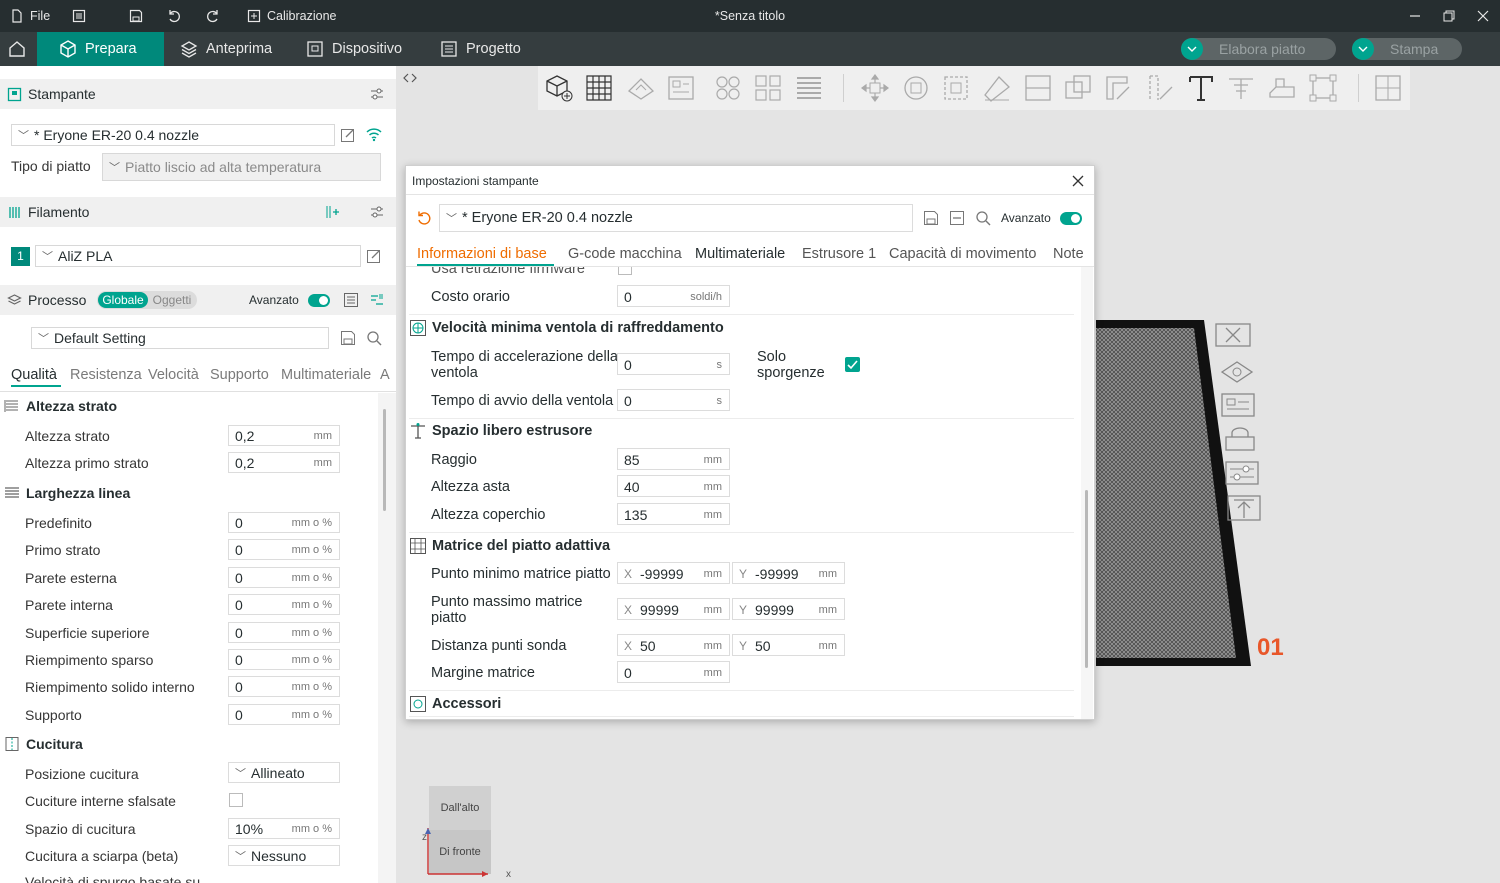  What do you see at coordinates (1119, 88) in the screenshot?
I see `support-paint-tool` at bounding box center [1119, 88].